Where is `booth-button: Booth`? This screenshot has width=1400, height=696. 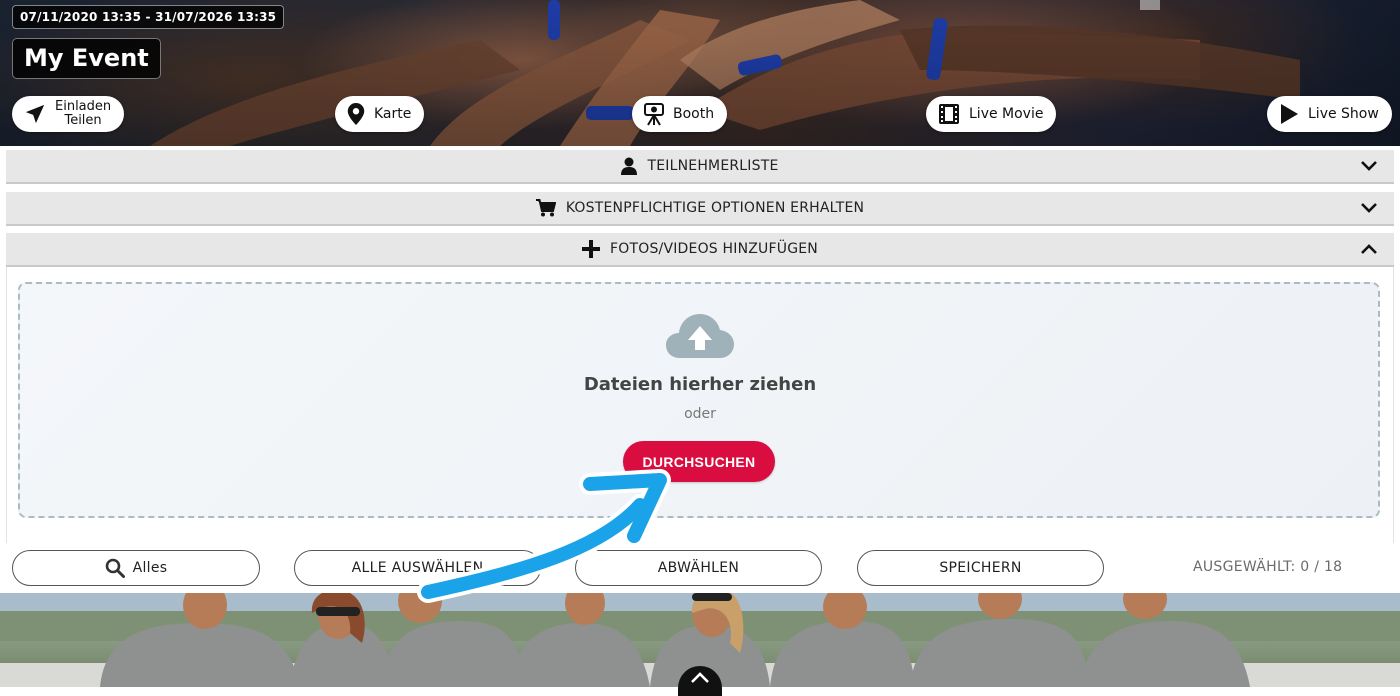 booth-button: Booth is located at coordinates (680, 114).